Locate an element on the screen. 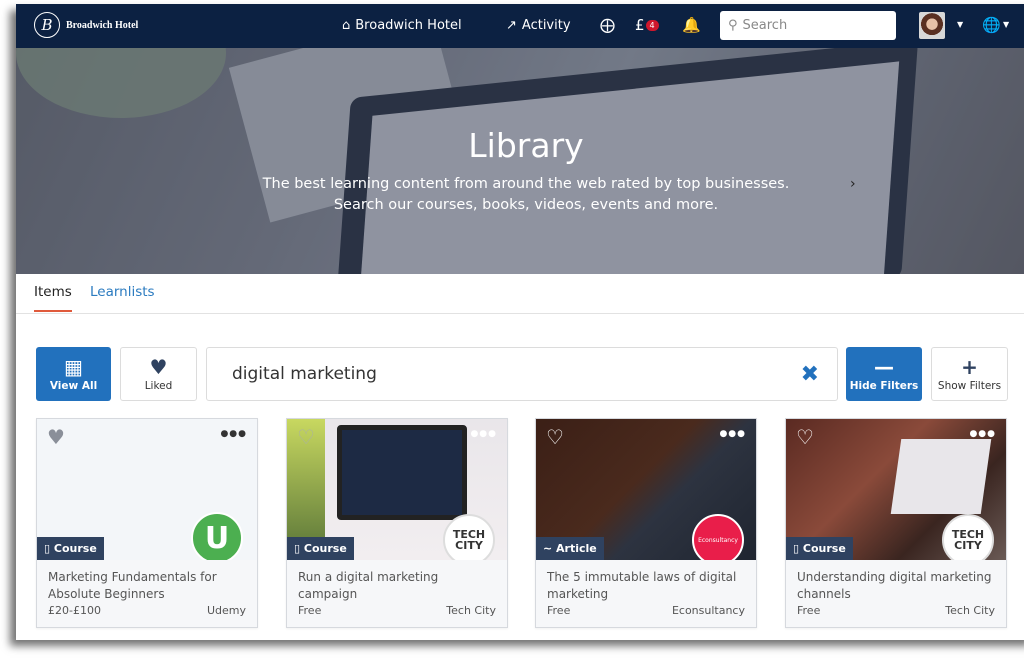  view-all-button: ▦ View All is located at coordinates (73, 374).